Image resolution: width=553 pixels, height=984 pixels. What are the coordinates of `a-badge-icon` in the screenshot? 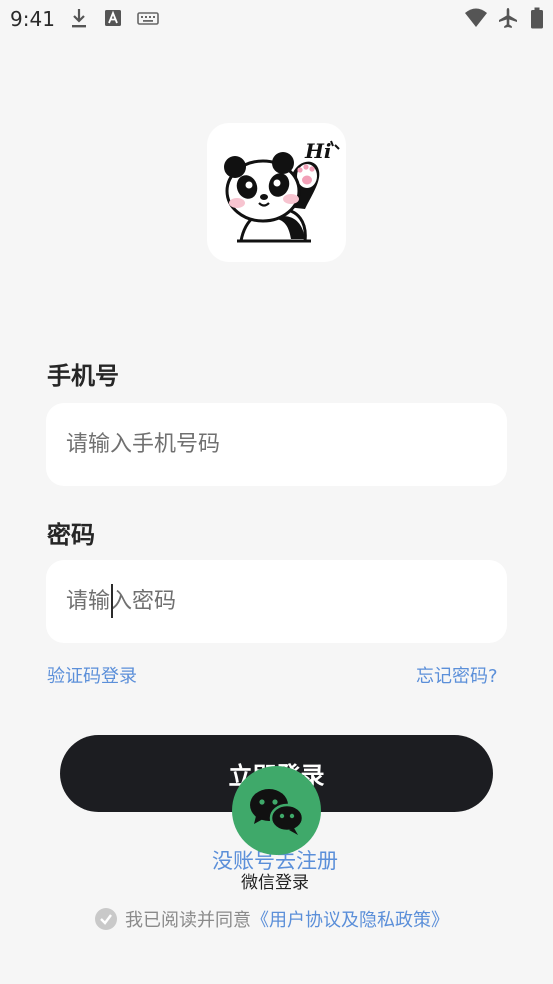 It's located at (113, 18).